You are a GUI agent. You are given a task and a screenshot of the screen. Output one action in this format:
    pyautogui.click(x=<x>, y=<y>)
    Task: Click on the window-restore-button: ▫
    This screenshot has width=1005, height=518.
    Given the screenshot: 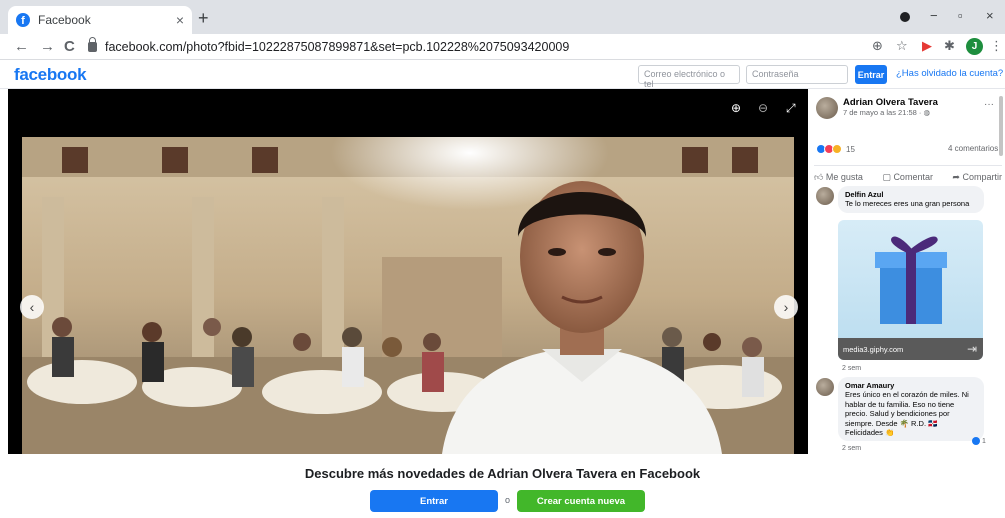 What is the action you would take?
    pyautogui.click(x=960, y=15)
    